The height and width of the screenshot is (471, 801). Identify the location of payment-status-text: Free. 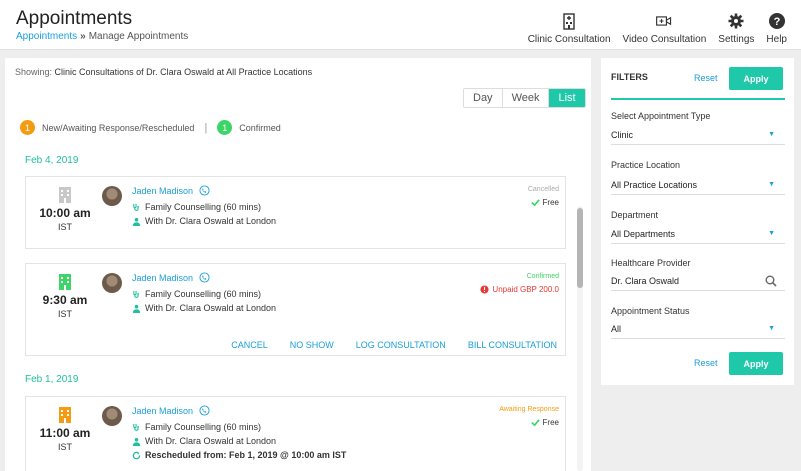
(550, 202).